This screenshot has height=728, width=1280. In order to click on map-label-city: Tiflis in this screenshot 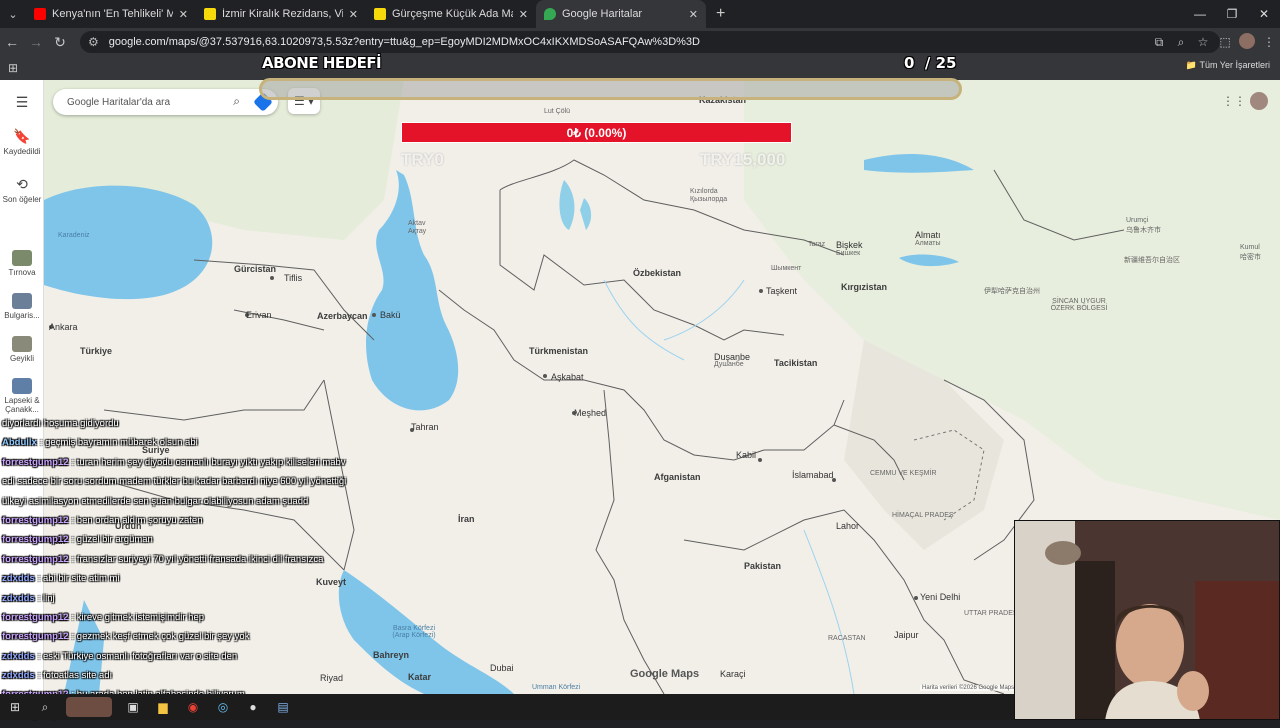, I will do `click(293, 278)`.